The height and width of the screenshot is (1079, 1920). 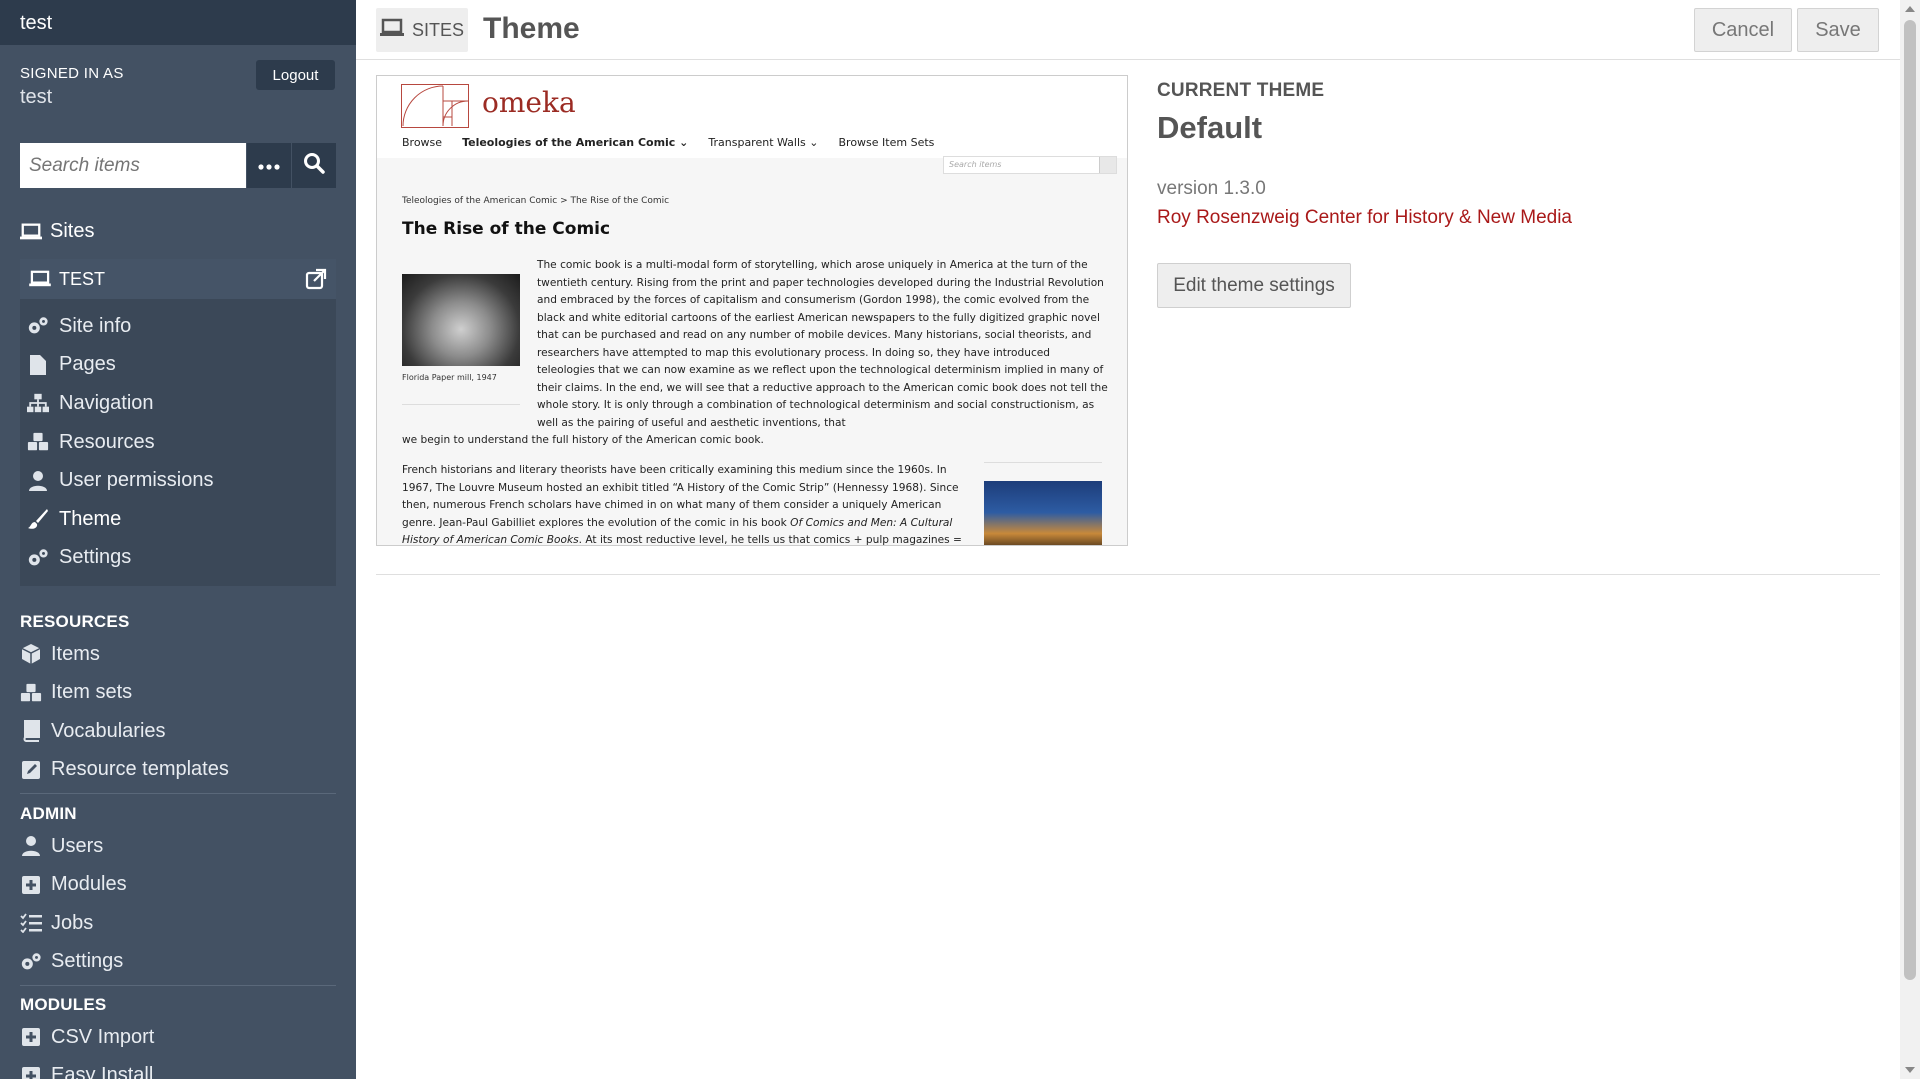 What do you see at coordinates (178, 365) in the screenshot?
I see `site-menu-pages: Pages` at bounding box center [178, 365].